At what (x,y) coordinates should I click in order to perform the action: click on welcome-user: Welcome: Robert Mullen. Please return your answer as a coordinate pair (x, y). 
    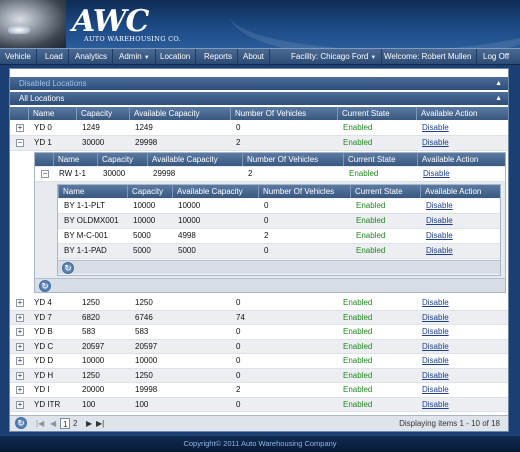
    Looking at the image, I should click on (428, 57).